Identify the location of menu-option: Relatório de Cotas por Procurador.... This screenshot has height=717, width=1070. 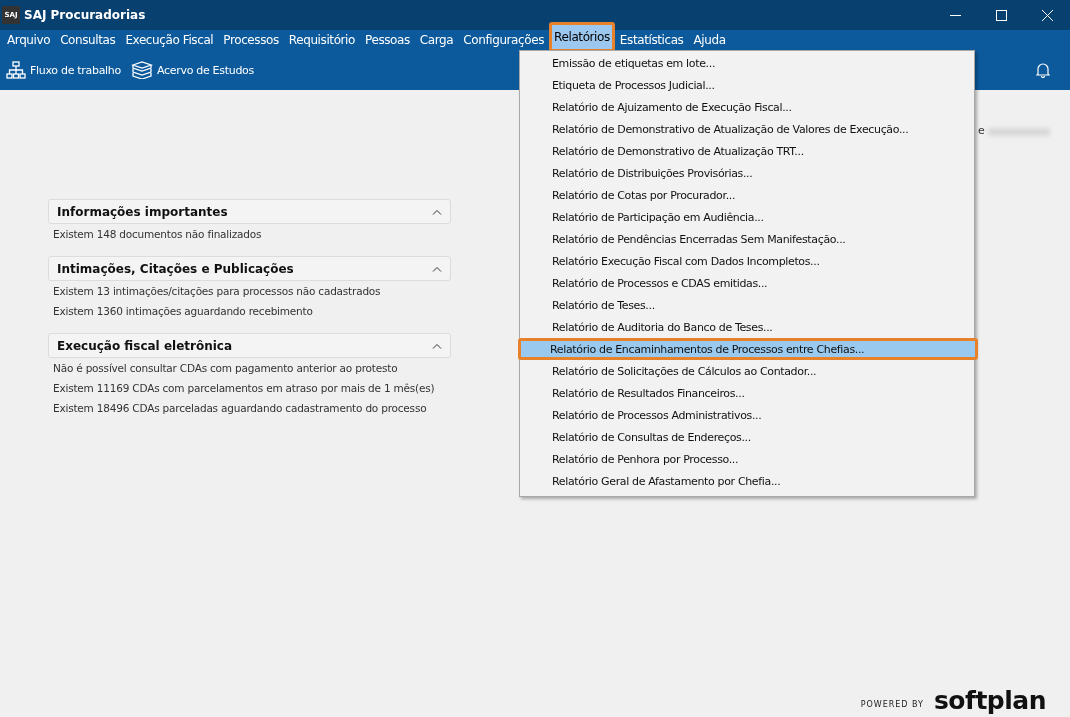
(747, 195).